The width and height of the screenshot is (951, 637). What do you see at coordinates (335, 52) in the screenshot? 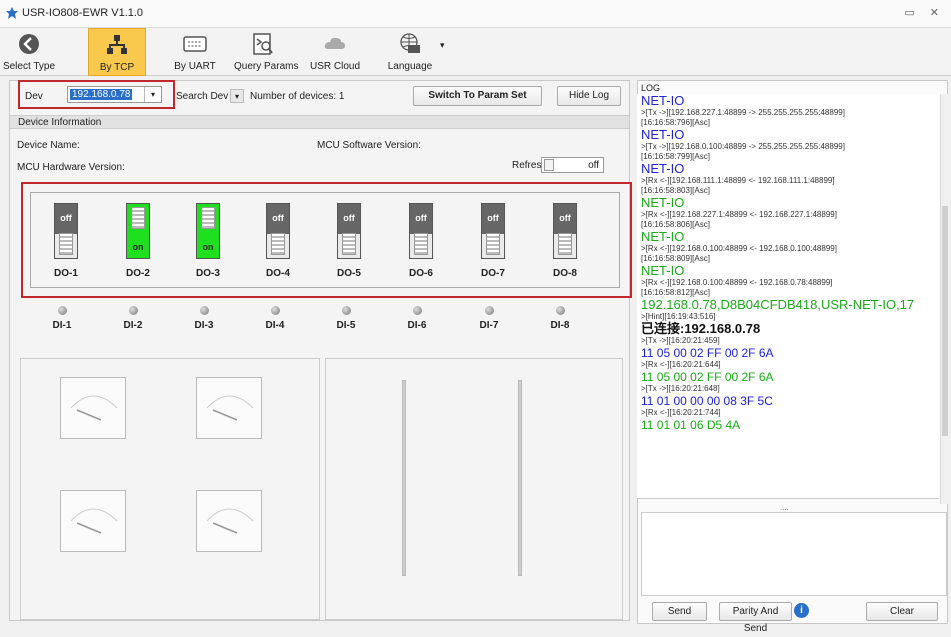
I see `usr-cloud-button: USR Cloud` at bounding box center [335, 52].